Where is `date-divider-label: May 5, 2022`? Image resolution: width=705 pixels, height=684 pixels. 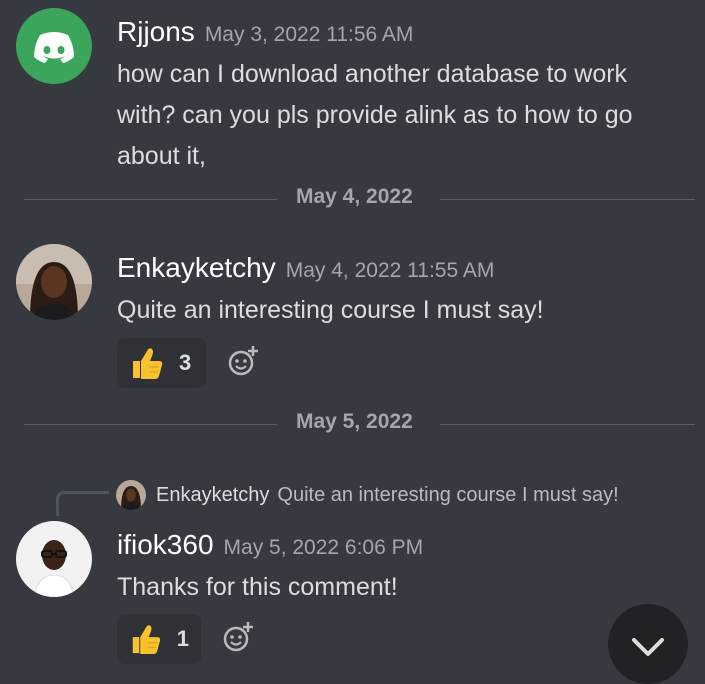
date-divider-label: May 5, 2022 is located at coordinates (354, 421).